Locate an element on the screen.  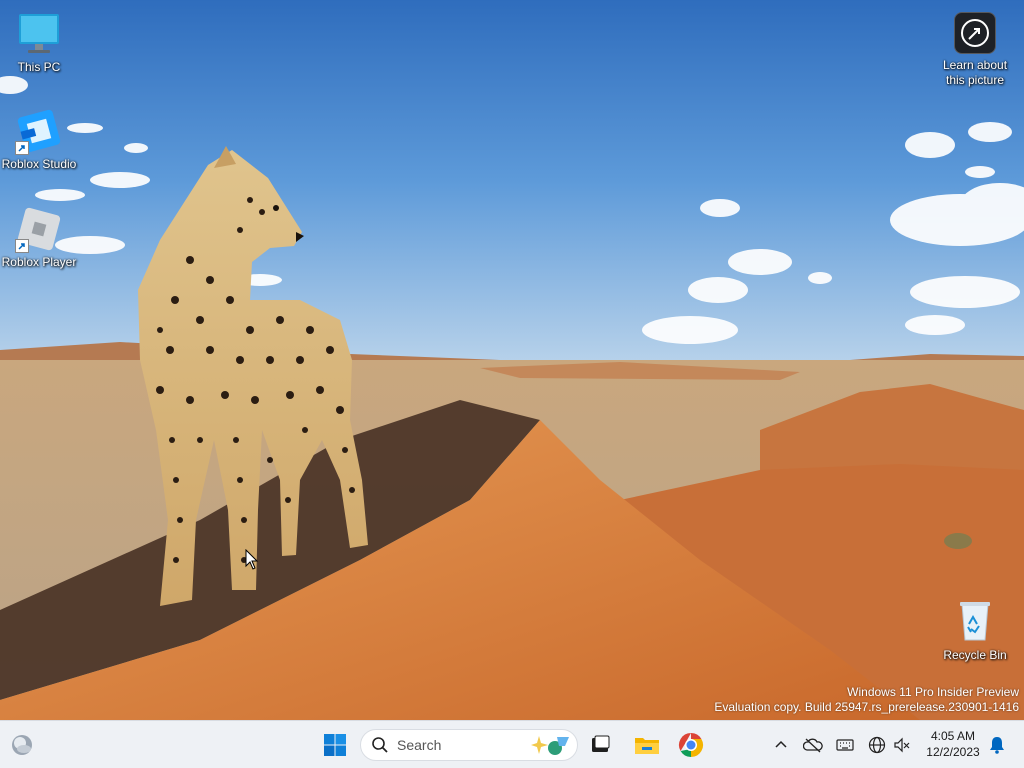
clock-time: 4:05 AM is located at coordinates (953, 736).